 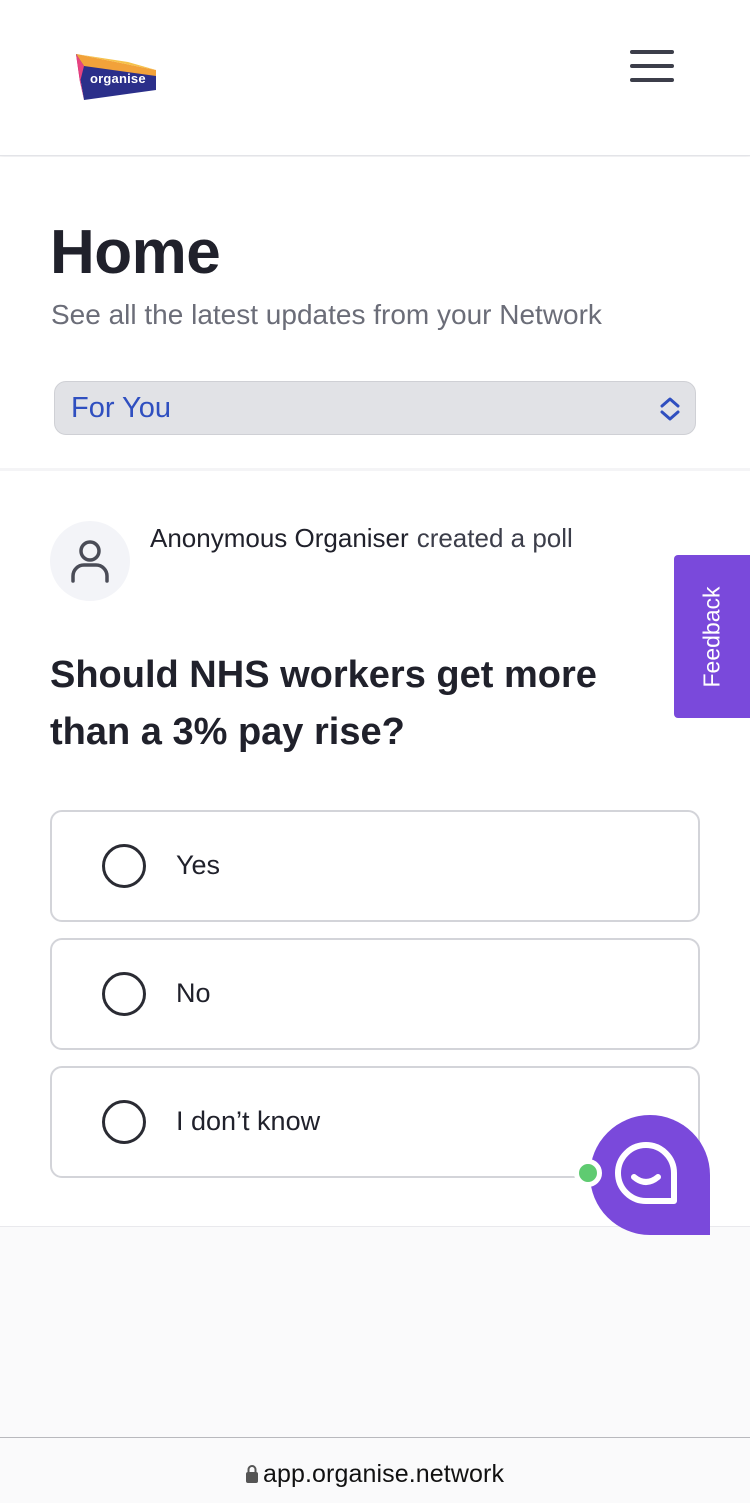 I want to click on organise-logo: organise, so click(x=117, y=78).